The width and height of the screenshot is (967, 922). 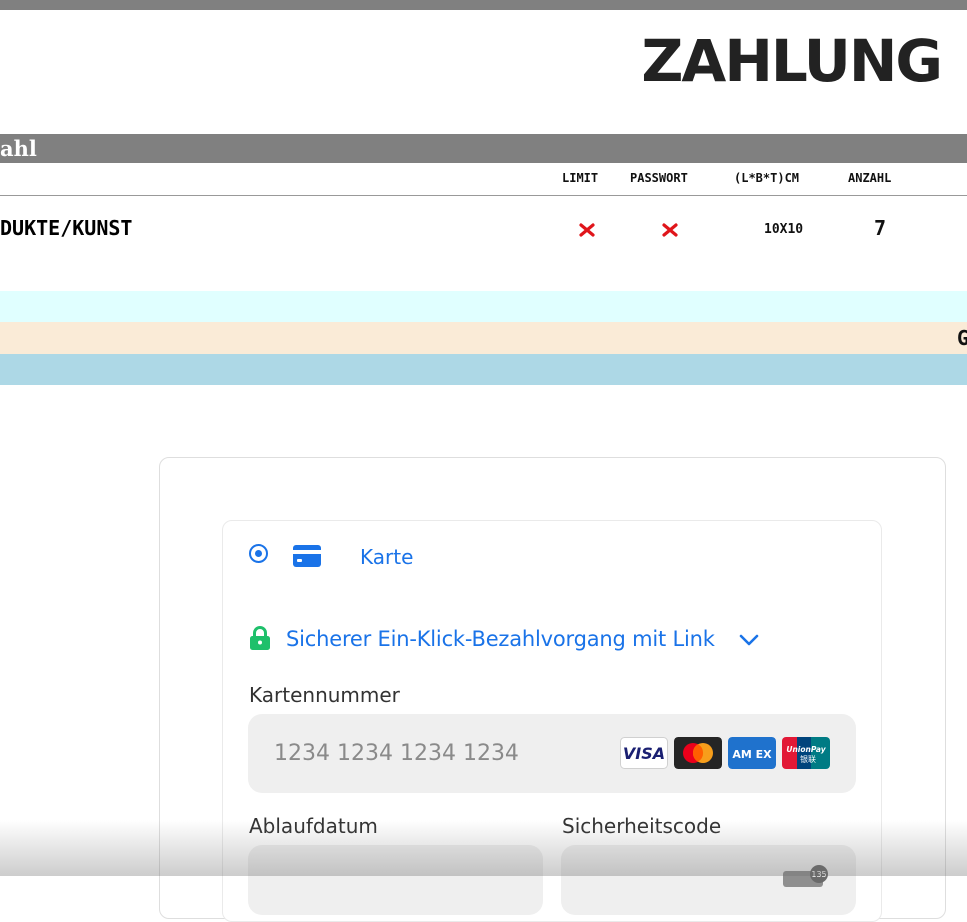 What do you see at coordinates (659, 178) in the screenshot?
I see `column-header-password: PASSWORT` at bounding box center [659, 178].